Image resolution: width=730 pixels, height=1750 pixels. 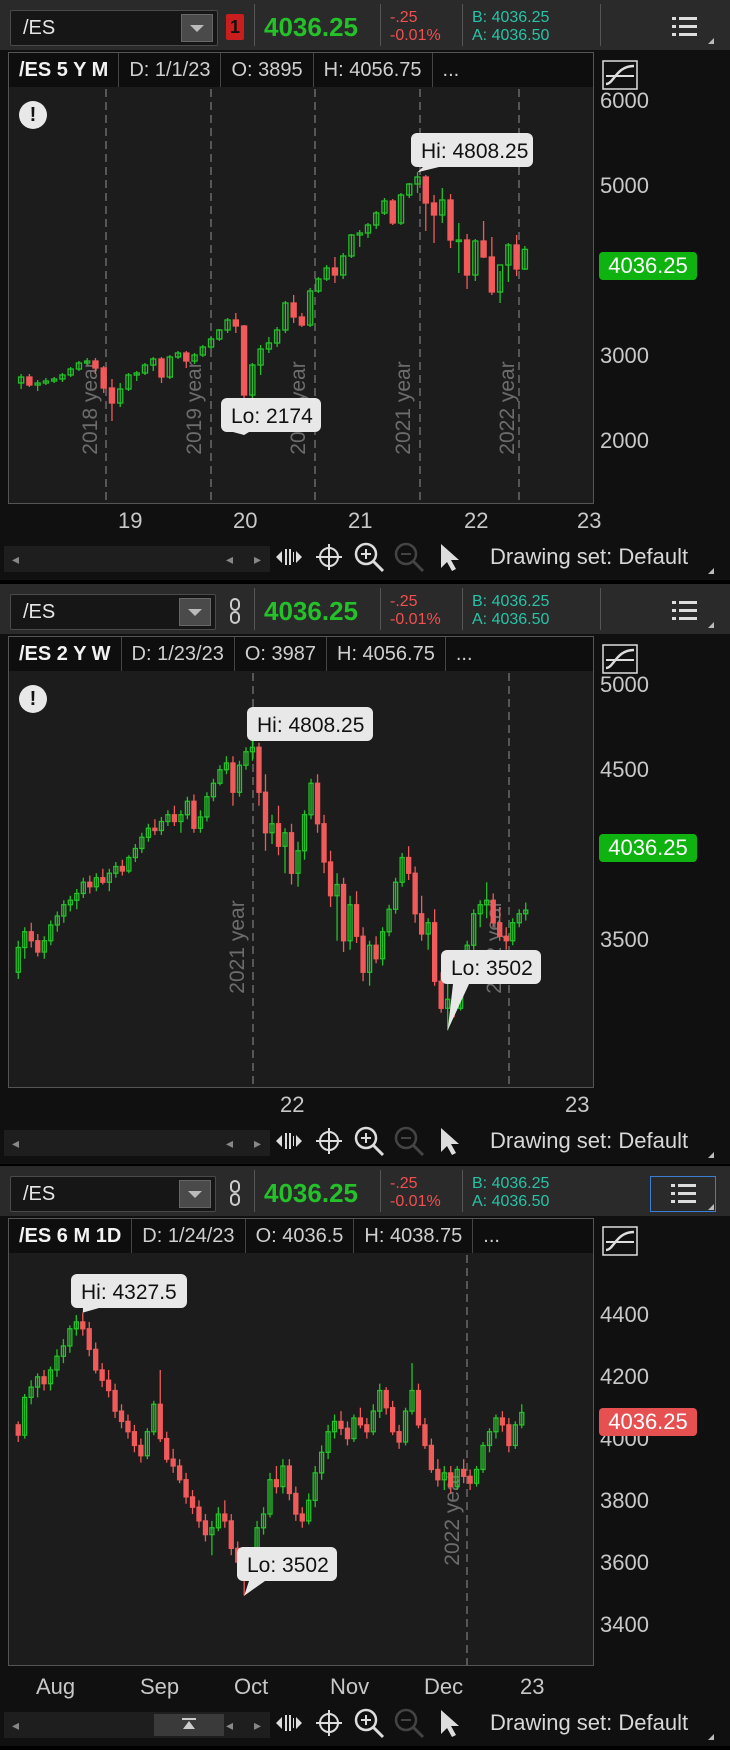 What do you see at coordinates (462, 609) in the screenshot?
I see `divider` at bounding box center [462, 609].